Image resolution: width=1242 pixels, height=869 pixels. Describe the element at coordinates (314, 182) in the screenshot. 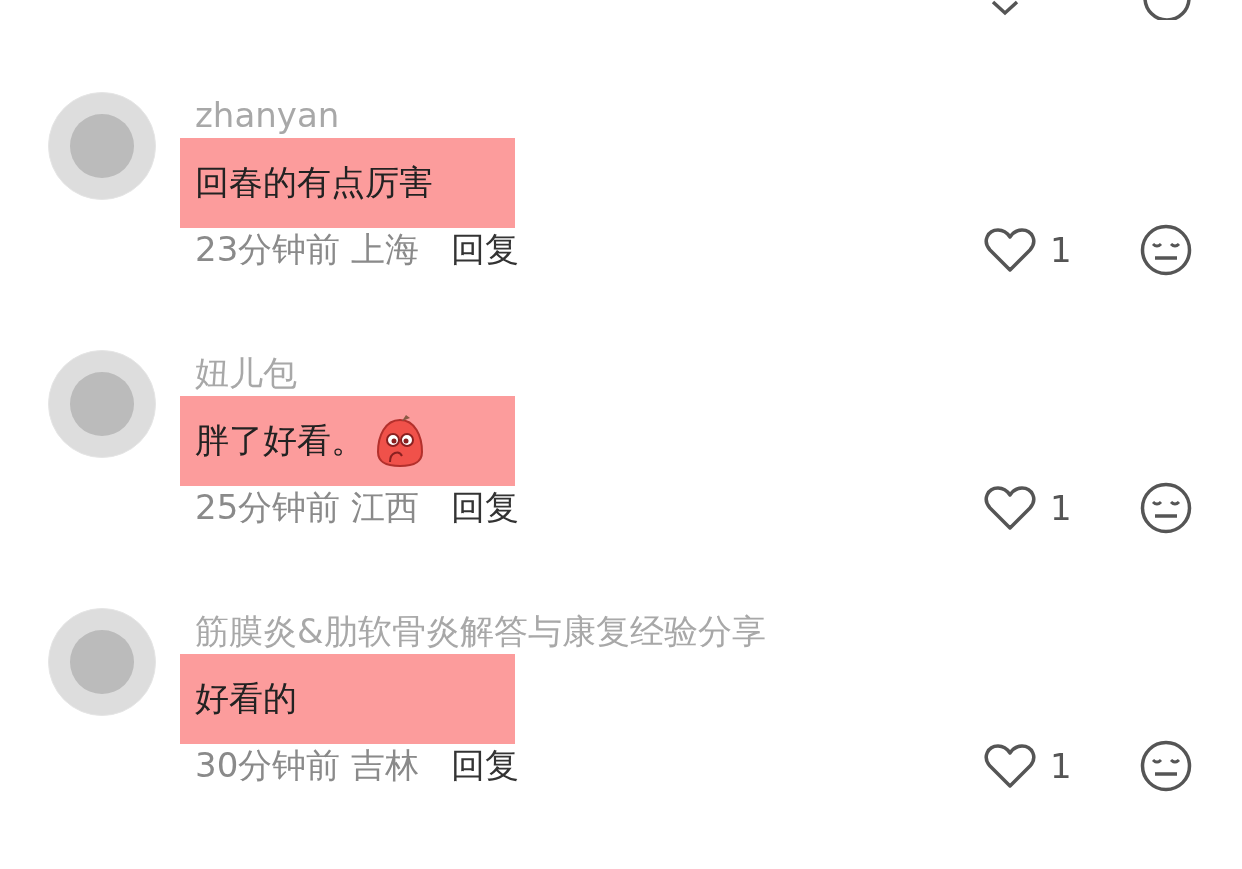

I see `comment-text: 回春的有点厉害` at that location.